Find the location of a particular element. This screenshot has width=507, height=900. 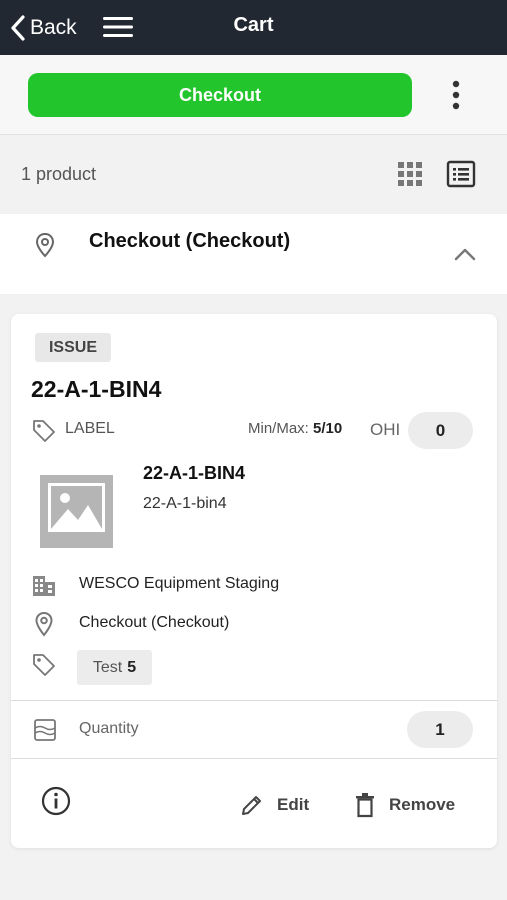

tag-count: 5 is located at coordinates (132, 667).